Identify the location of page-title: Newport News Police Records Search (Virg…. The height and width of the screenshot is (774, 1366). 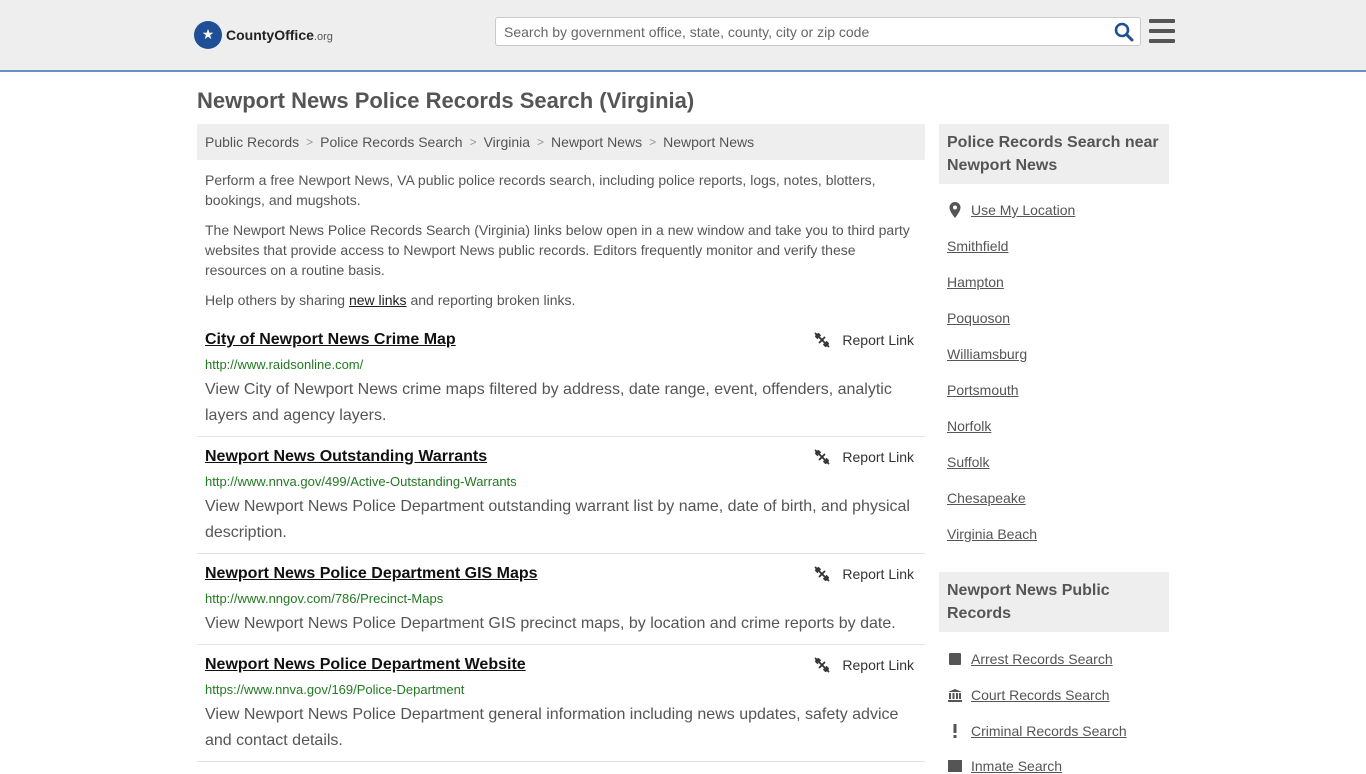
(446, 100).